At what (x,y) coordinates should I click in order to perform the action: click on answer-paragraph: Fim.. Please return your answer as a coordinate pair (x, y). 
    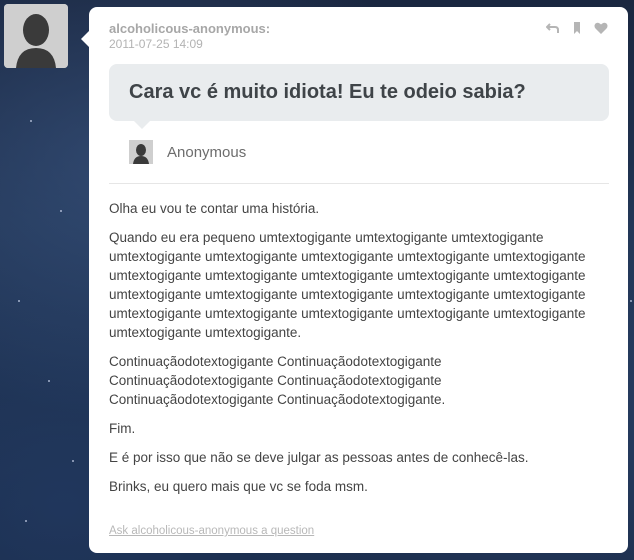
    Looking at the image, I should click on (122, 428).